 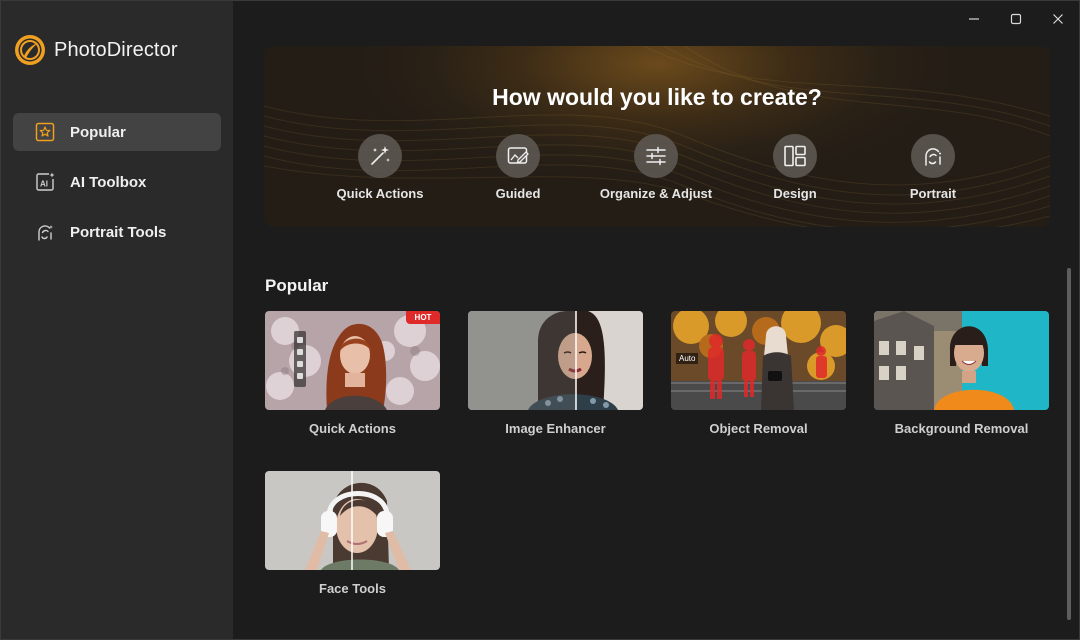 I want to click on sidebar-item-popular: Popular, so click(x=117, y=132).